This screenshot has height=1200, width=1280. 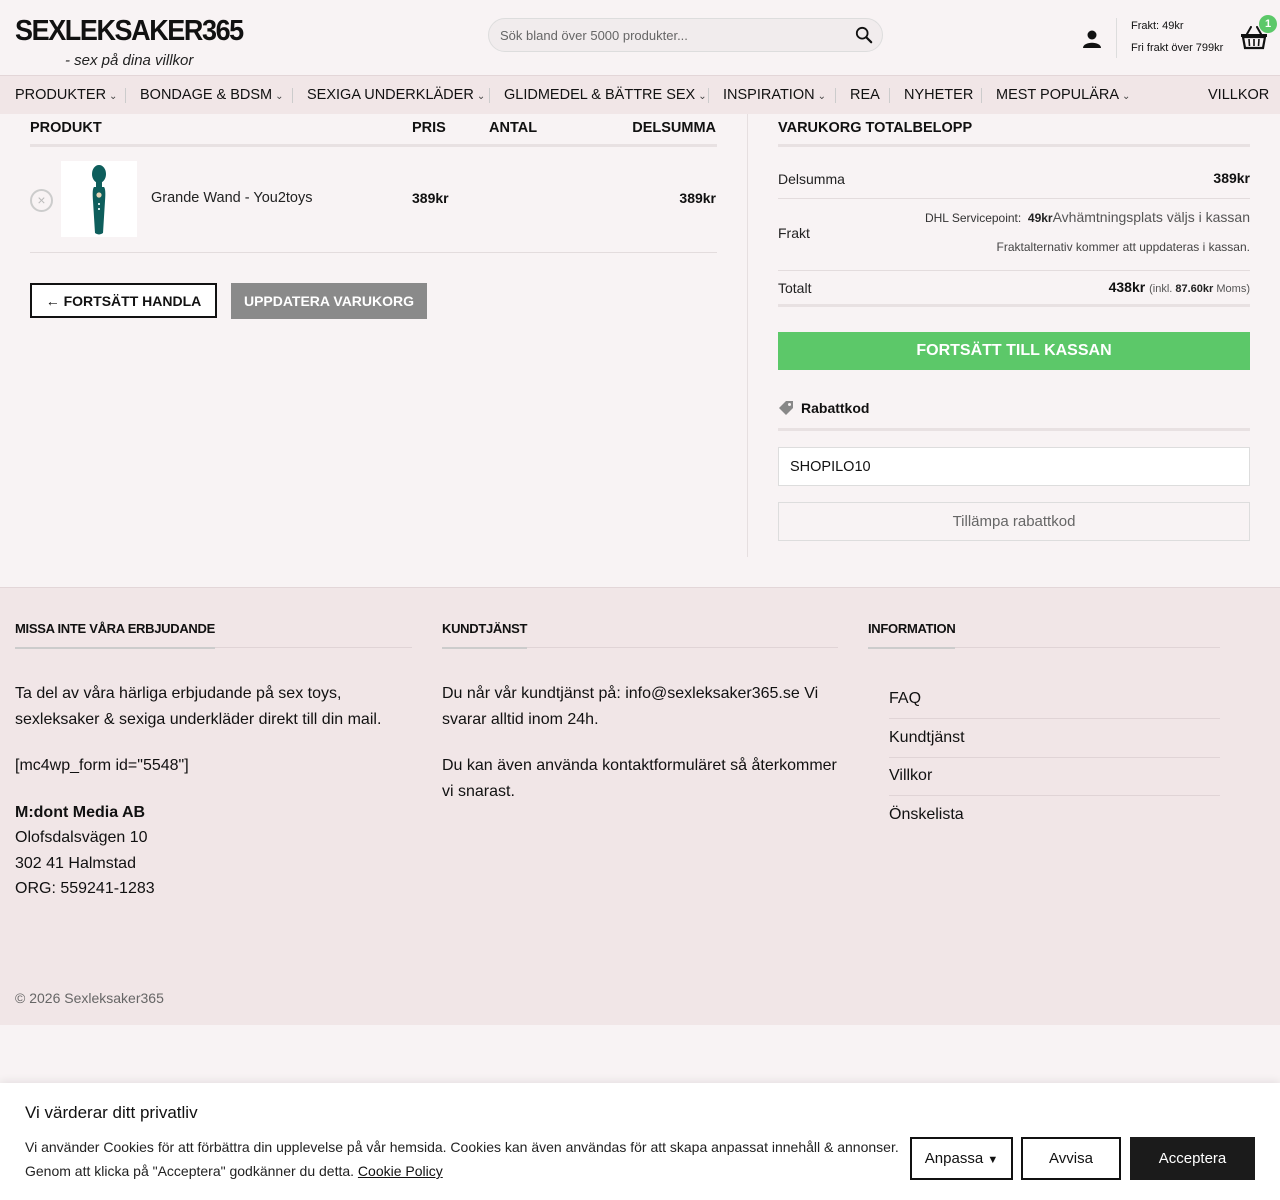 I want to click on nav-item-produkter: PRODUKTER ⌄, so click(x=66, y=95).